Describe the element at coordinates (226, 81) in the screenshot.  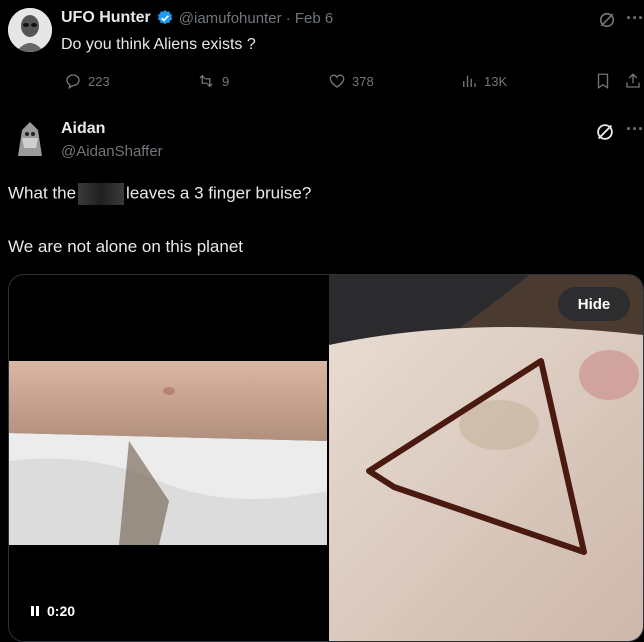
I see `retweet-count: 9` at that location.